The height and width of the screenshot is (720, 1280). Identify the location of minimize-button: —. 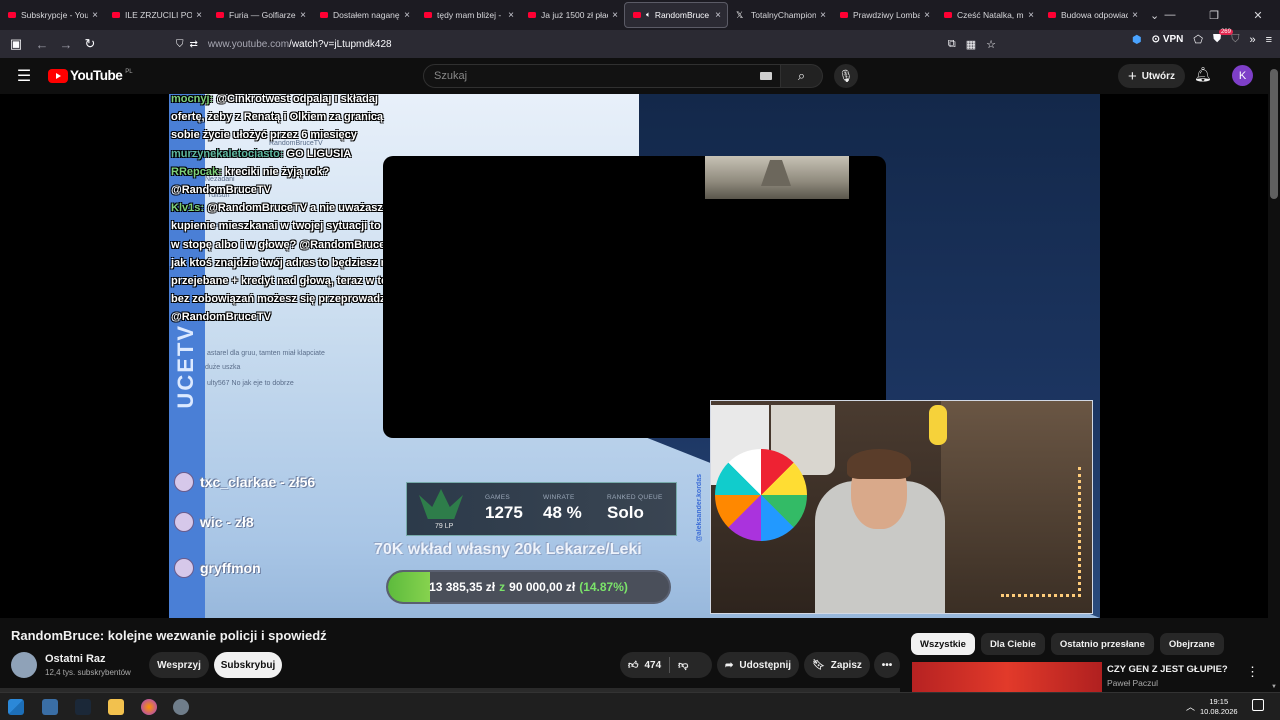
(1170, 15).